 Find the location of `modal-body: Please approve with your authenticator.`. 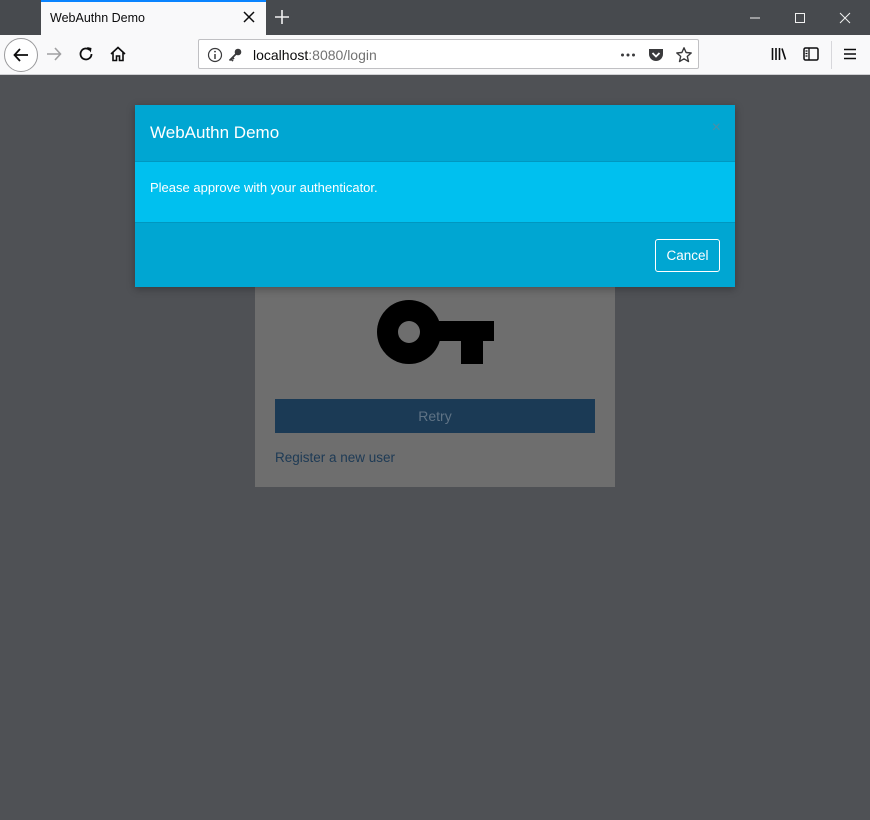

modal-body: Please approve with your authenticator. is located at coordinates (435, 192).